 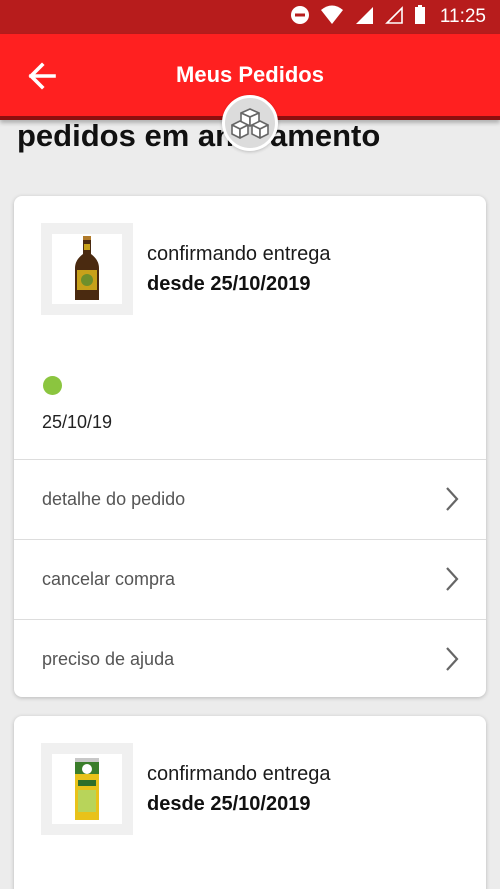 What do you see at coordinates (109, 579) in the screenshot?
I see `cancel-purchase-label: cancelar compra` at bounding box center [109, 579].